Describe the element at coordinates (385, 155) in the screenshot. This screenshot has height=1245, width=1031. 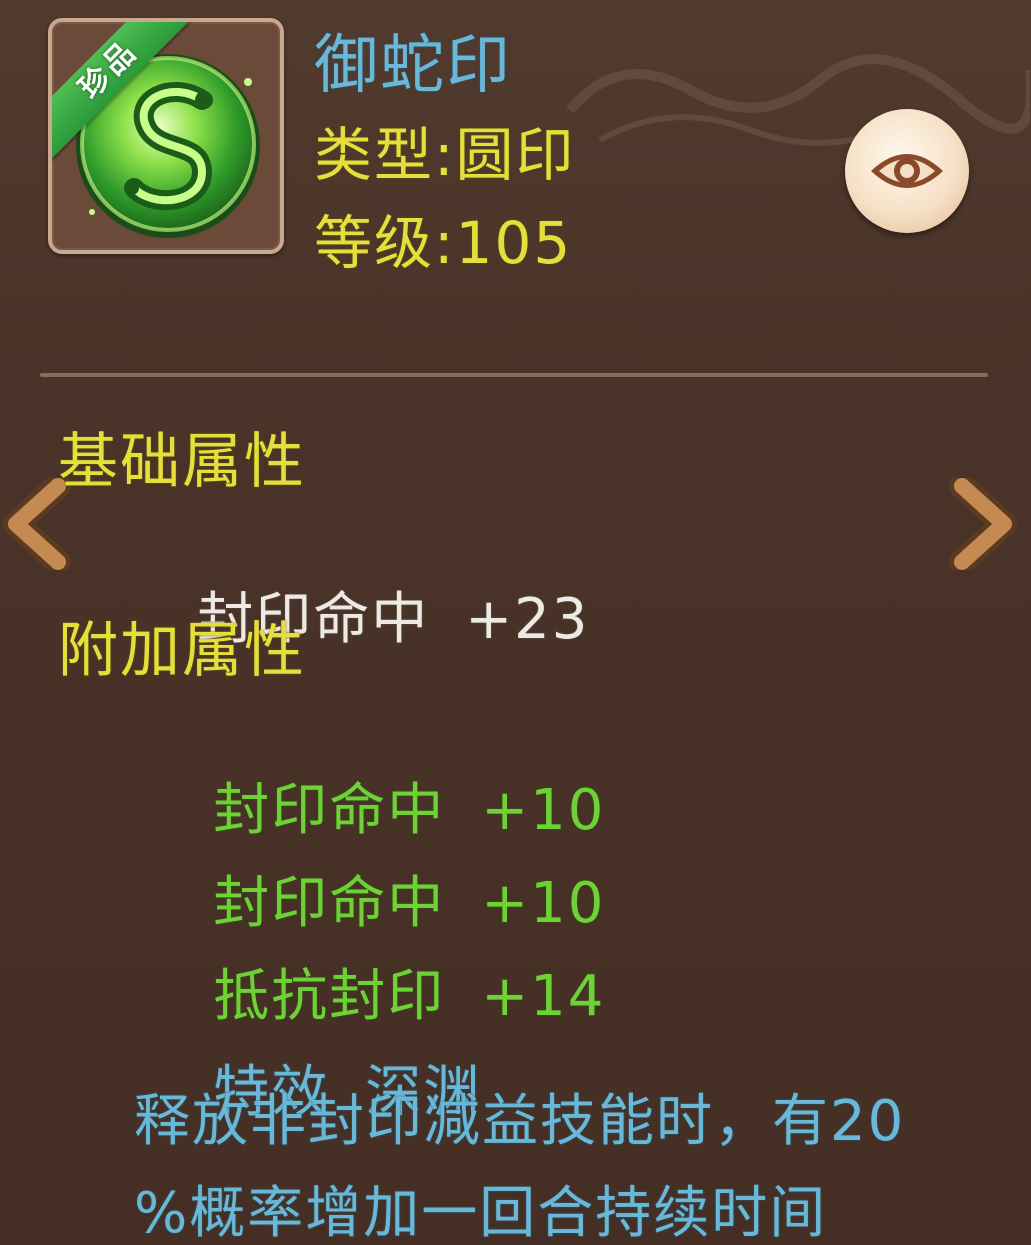
I see `item-type-label: 类型:` at that location.